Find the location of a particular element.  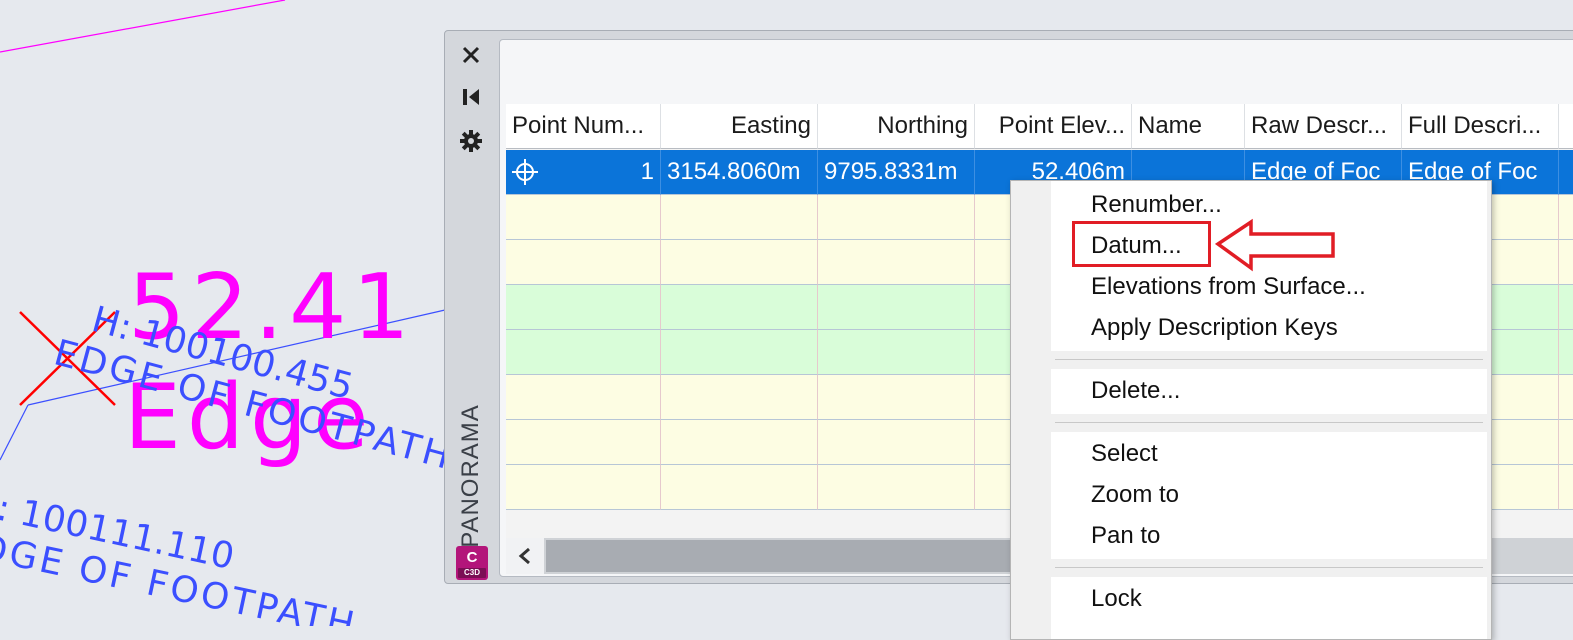

header-northing: Northing is located at coordinates (896, 126).